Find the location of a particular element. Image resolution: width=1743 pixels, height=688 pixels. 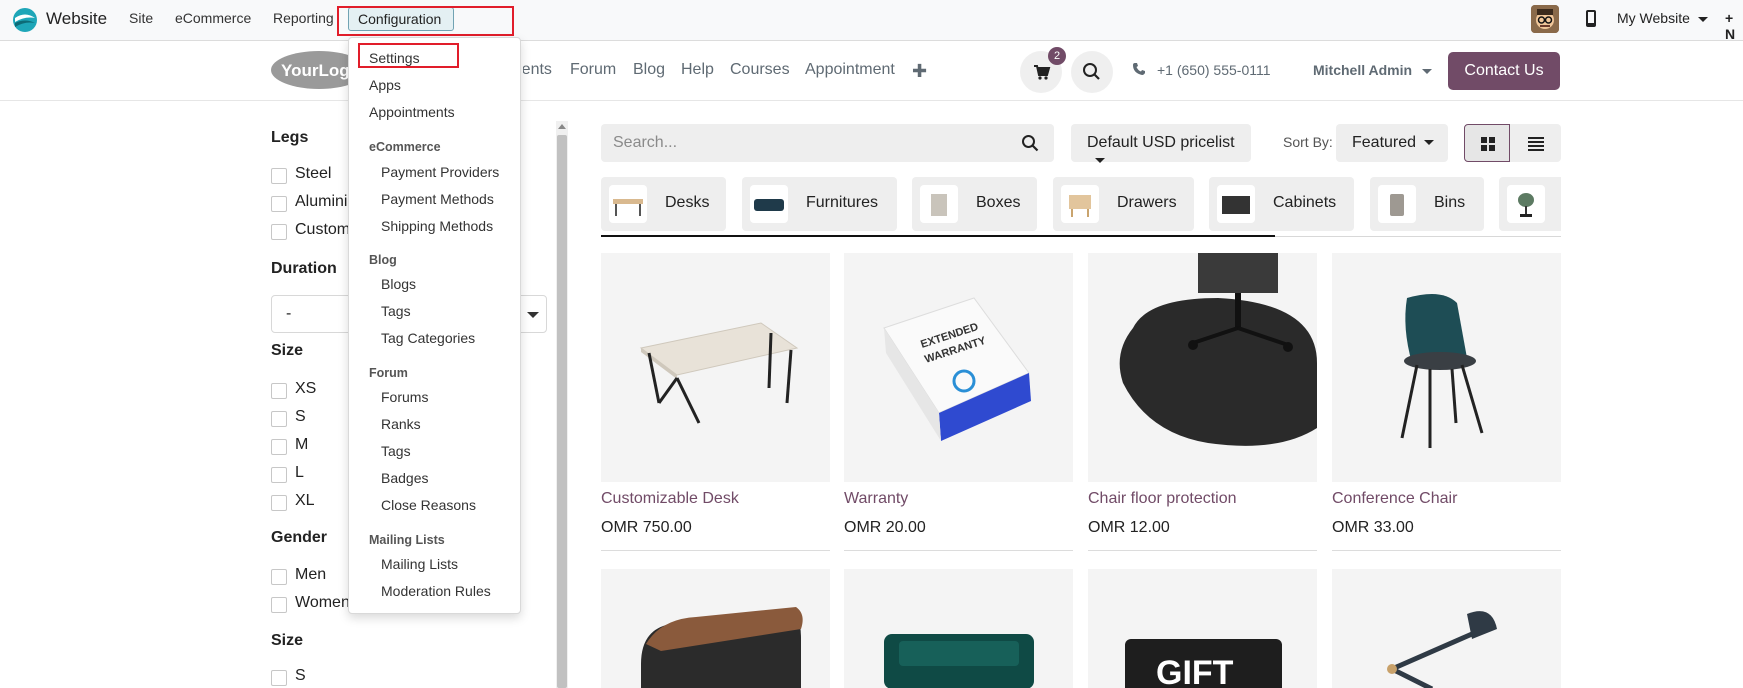

menu-item-badges: Badges is located at coordinates (404, 478).